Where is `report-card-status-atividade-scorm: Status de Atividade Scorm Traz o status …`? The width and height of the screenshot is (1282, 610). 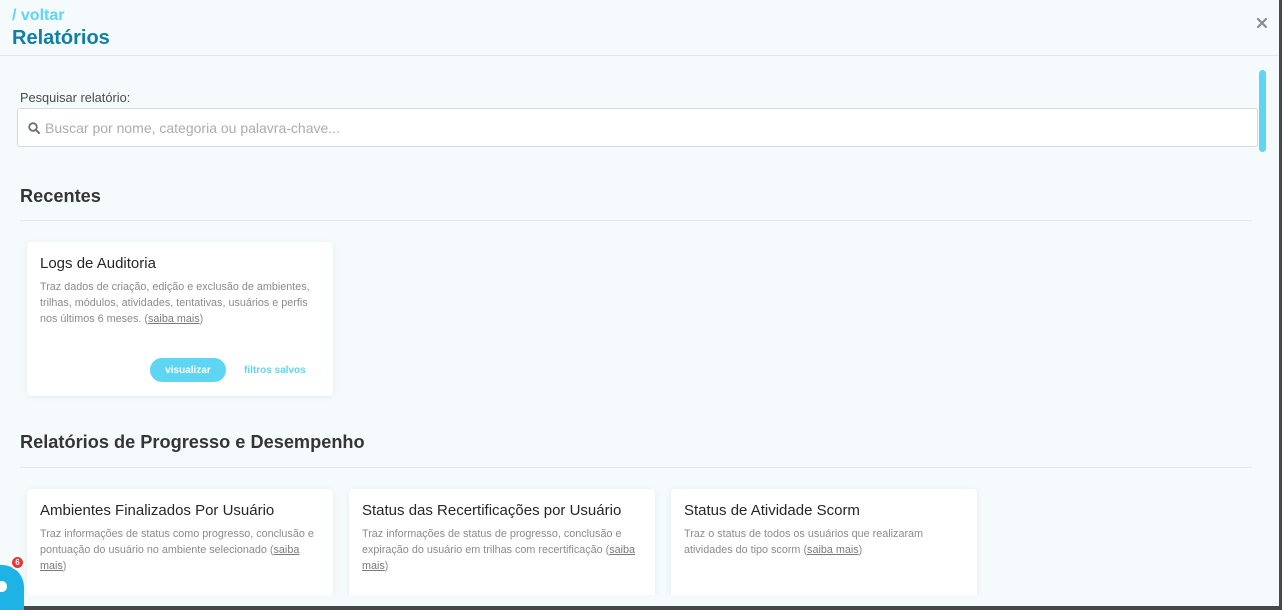 report-card-status-atividade-scorm: Status de Atividade Scorm Traz o status … is located at coordinates (824, 542).